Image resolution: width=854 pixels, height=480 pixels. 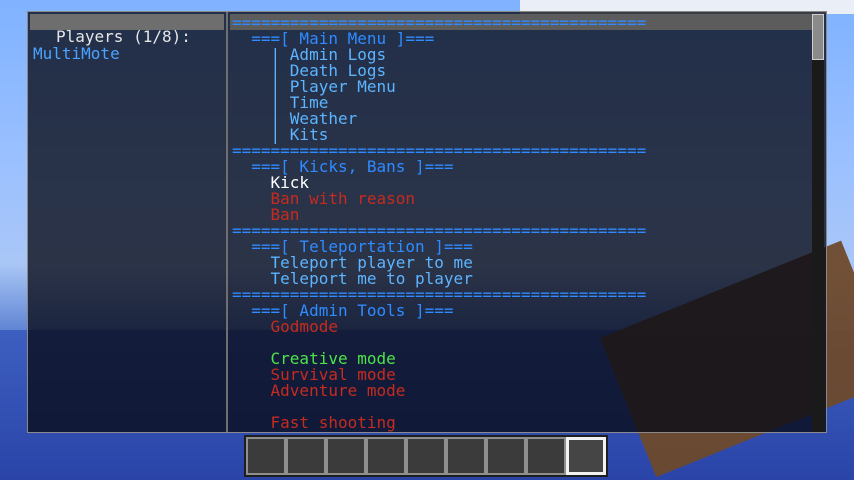 What do you see at coordinates (818, 37) in the screenshot?
I see `menu-scrollbar-thumb` at bounding box center [818, 37].